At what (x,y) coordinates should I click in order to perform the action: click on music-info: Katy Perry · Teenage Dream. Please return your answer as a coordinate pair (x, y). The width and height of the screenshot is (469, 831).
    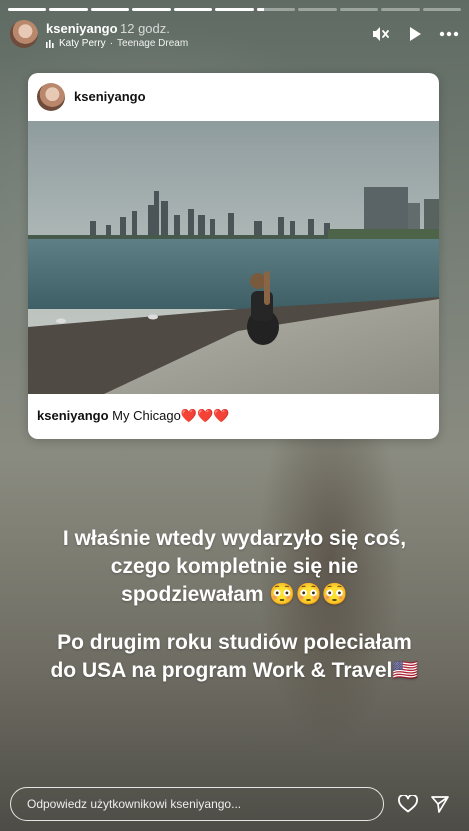
    Looking at the image, I should click on (117, 43).